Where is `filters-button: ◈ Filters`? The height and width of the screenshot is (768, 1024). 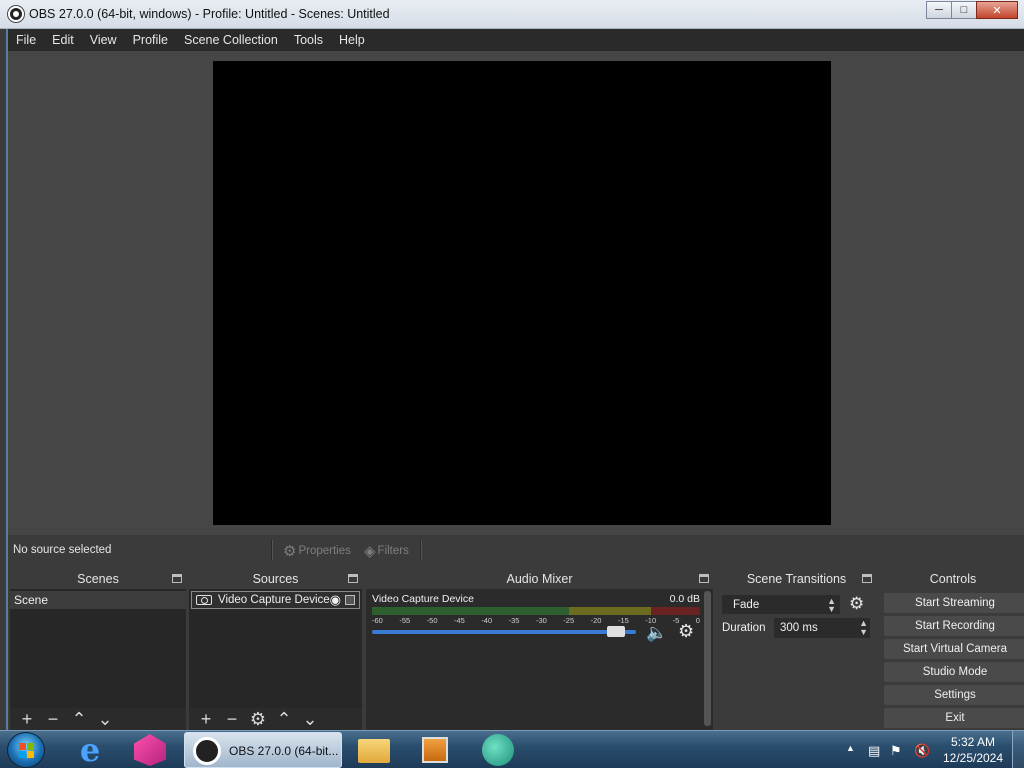 filters-button: ◈ Filters is located at coordinates (386, 551).